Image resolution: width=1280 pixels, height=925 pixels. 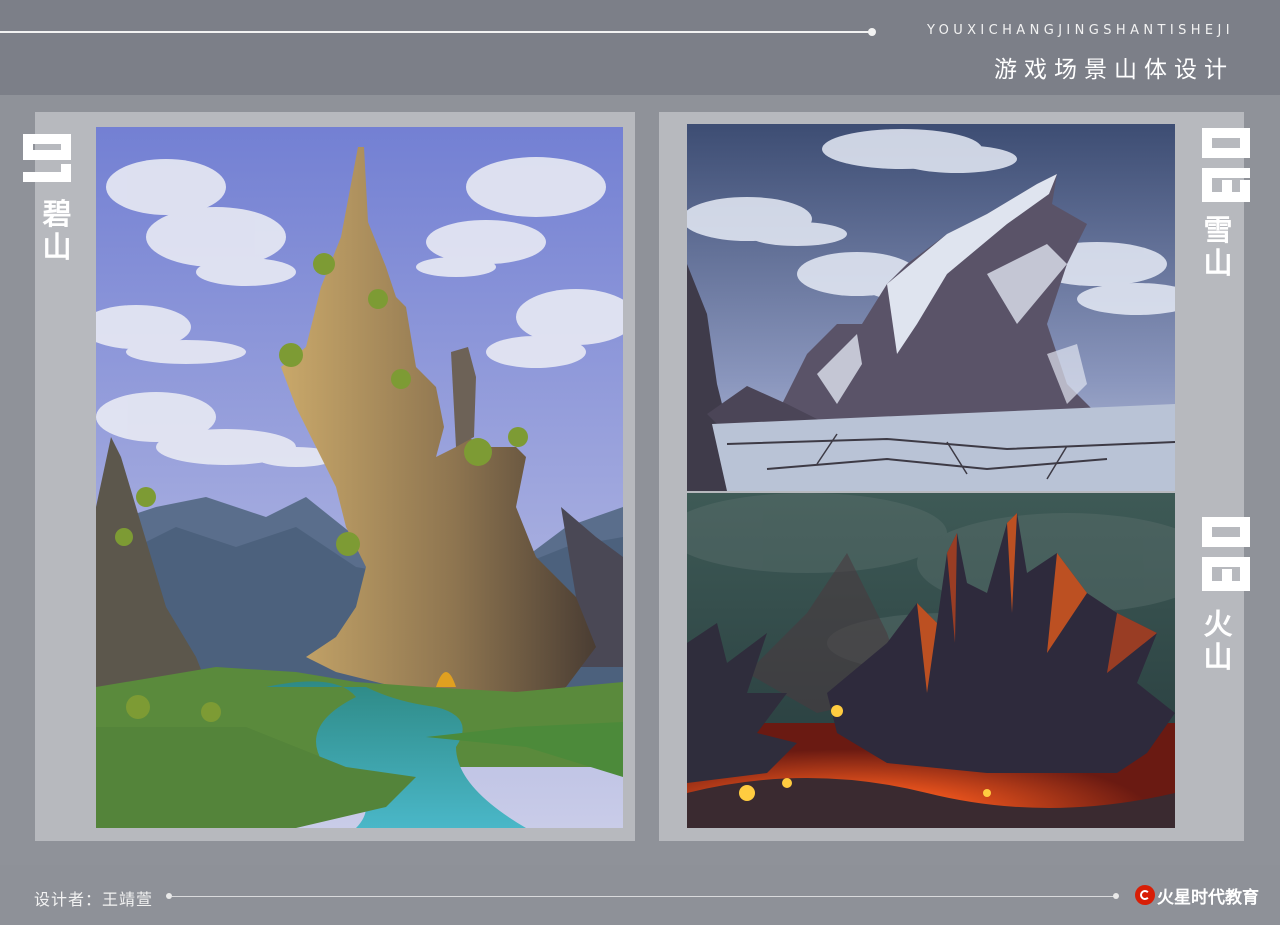 What do you see at coordinates (645, 896) in the screenshot?
I see `footer-divider-line` at bounding box center [645, 896].